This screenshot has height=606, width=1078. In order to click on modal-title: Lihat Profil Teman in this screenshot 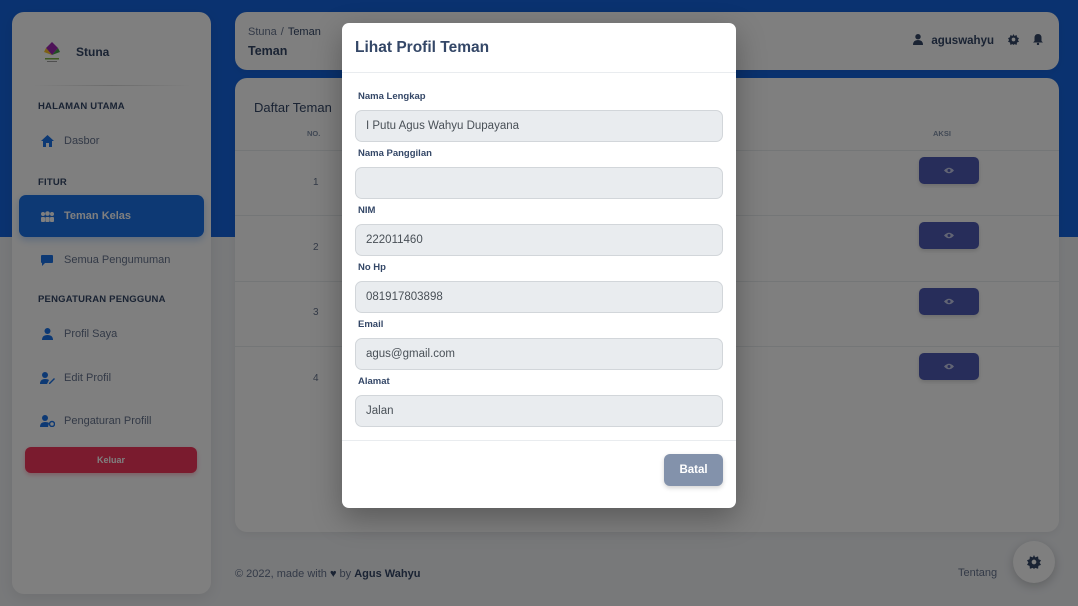, I will do `click(422, 47)`.